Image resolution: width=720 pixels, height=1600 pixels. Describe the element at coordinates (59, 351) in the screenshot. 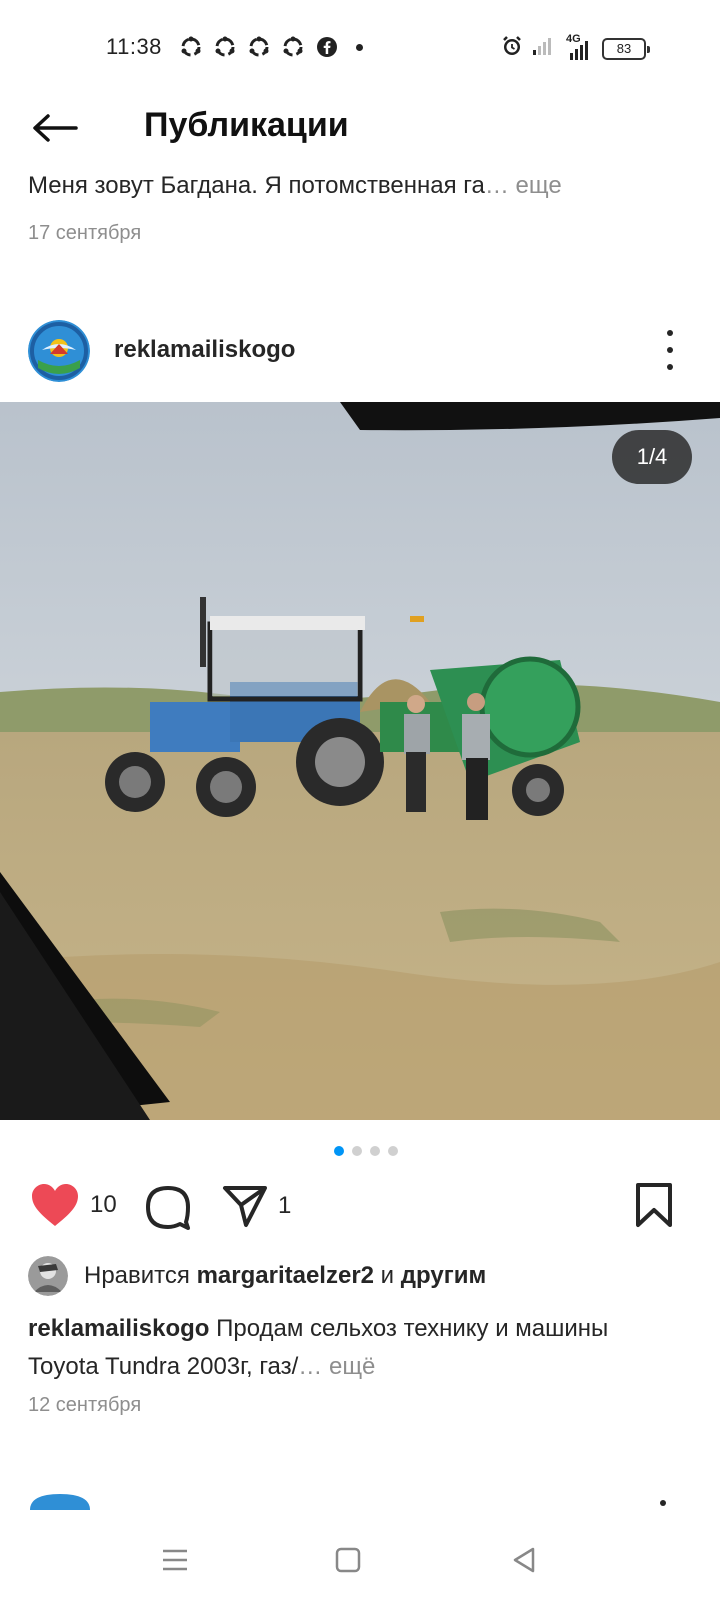

I see `avatar` at that location.